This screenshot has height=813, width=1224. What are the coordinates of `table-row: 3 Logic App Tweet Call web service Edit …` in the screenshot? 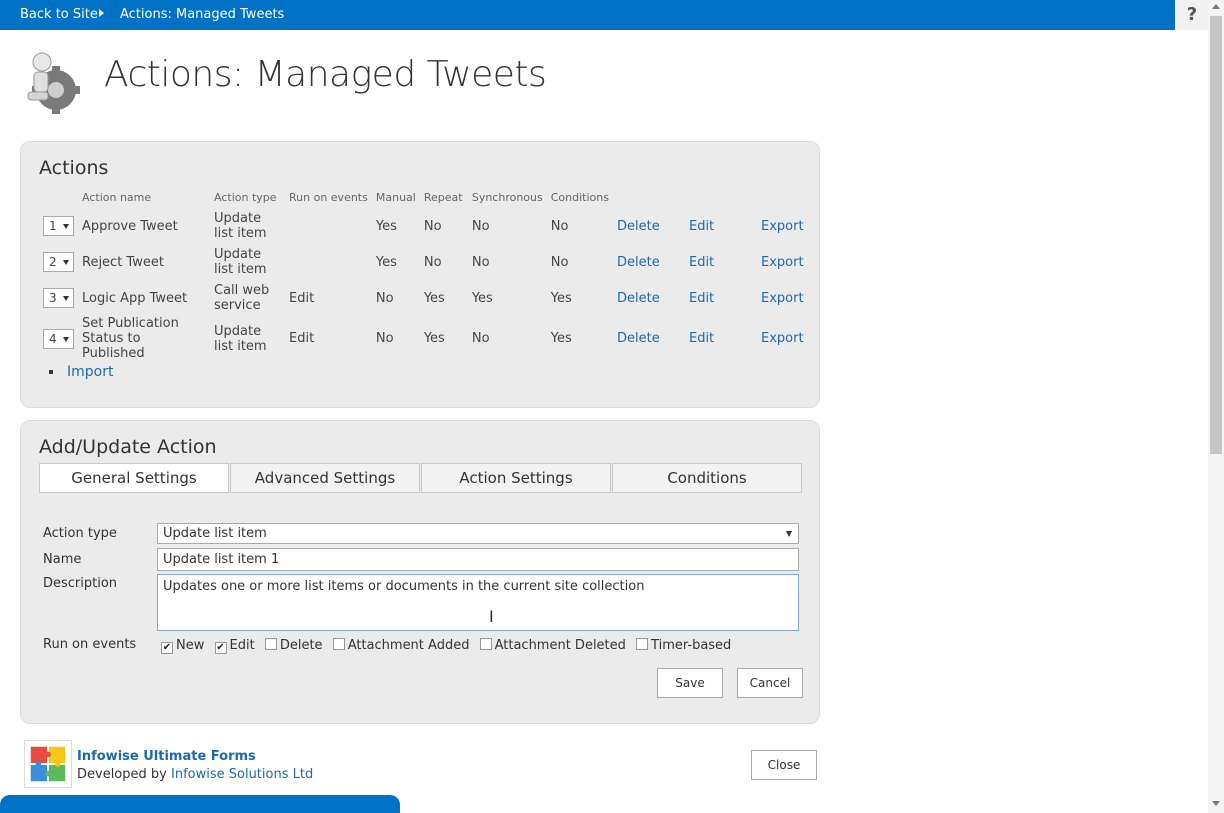 It's located at (428, 298).